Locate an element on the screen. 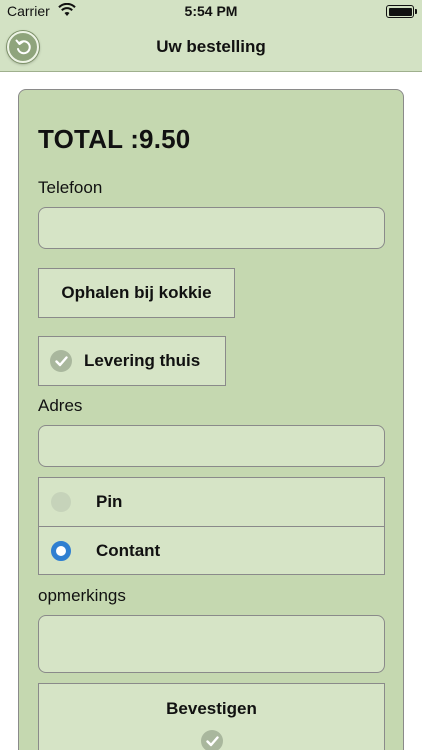 The width and height of the screenshot is (422, 750). status-bar: Carrier 5:54 PM is located at coordinates (211, 11).